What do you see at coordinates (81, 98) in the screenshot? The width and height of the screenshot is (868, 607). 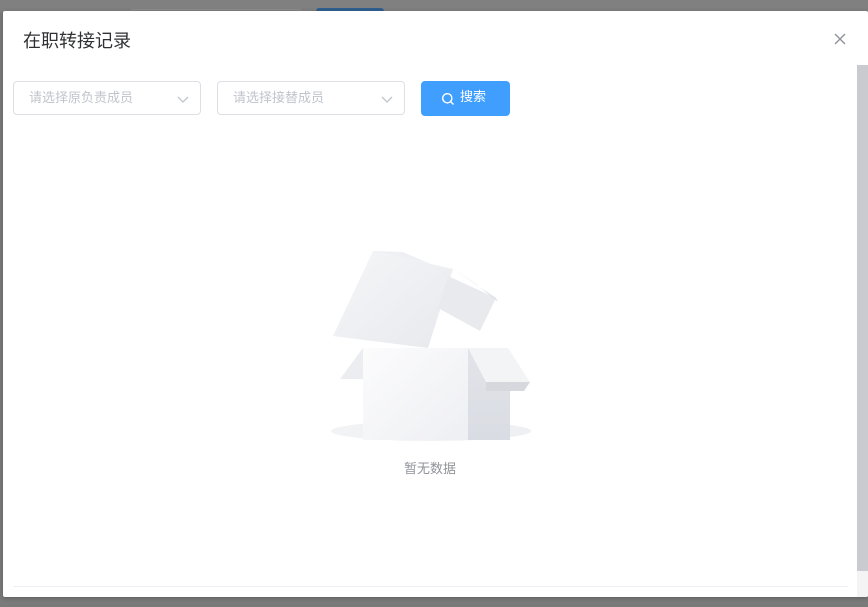 I see `original-owner-placeholder: 请选择原负责成员` at bounding box center [81, 98].